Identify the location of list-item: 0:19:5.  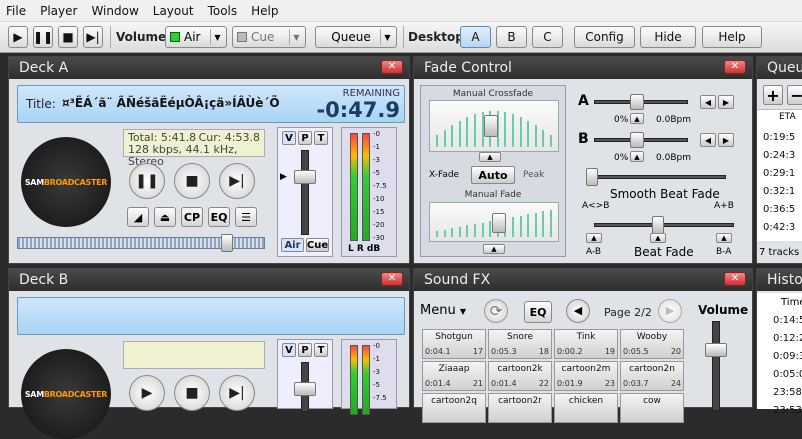
(779, 137).